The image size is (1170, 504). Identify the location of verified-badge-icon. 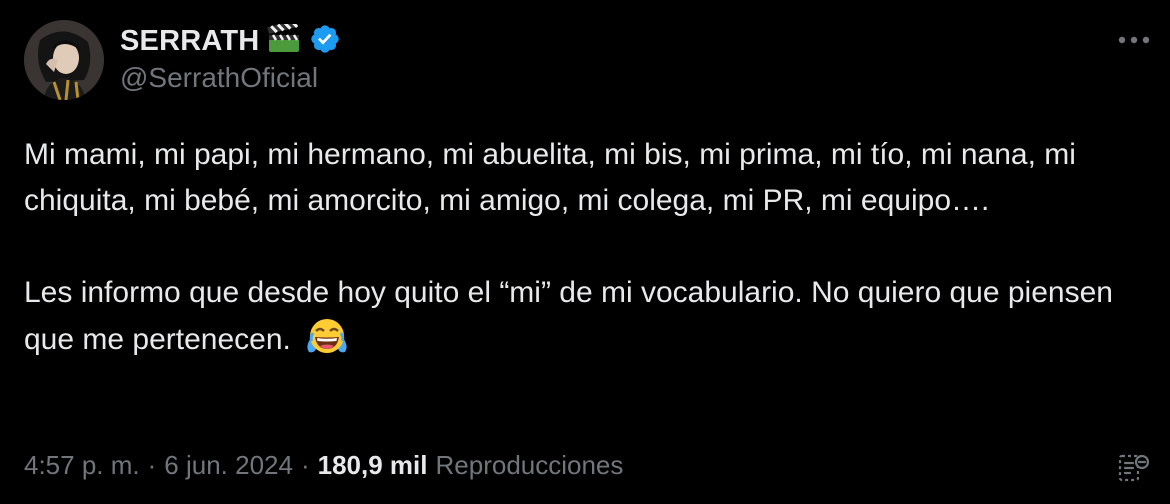
(325, 41).